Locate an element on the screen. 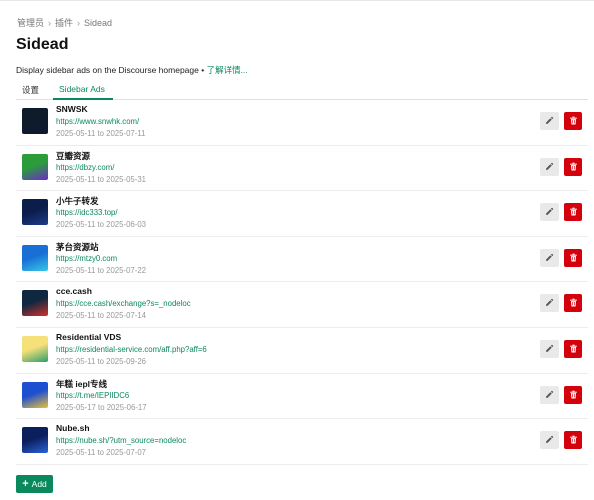 This screenshot has width=594, height=500. add-button: + Add is located at coordinates (34, 484).